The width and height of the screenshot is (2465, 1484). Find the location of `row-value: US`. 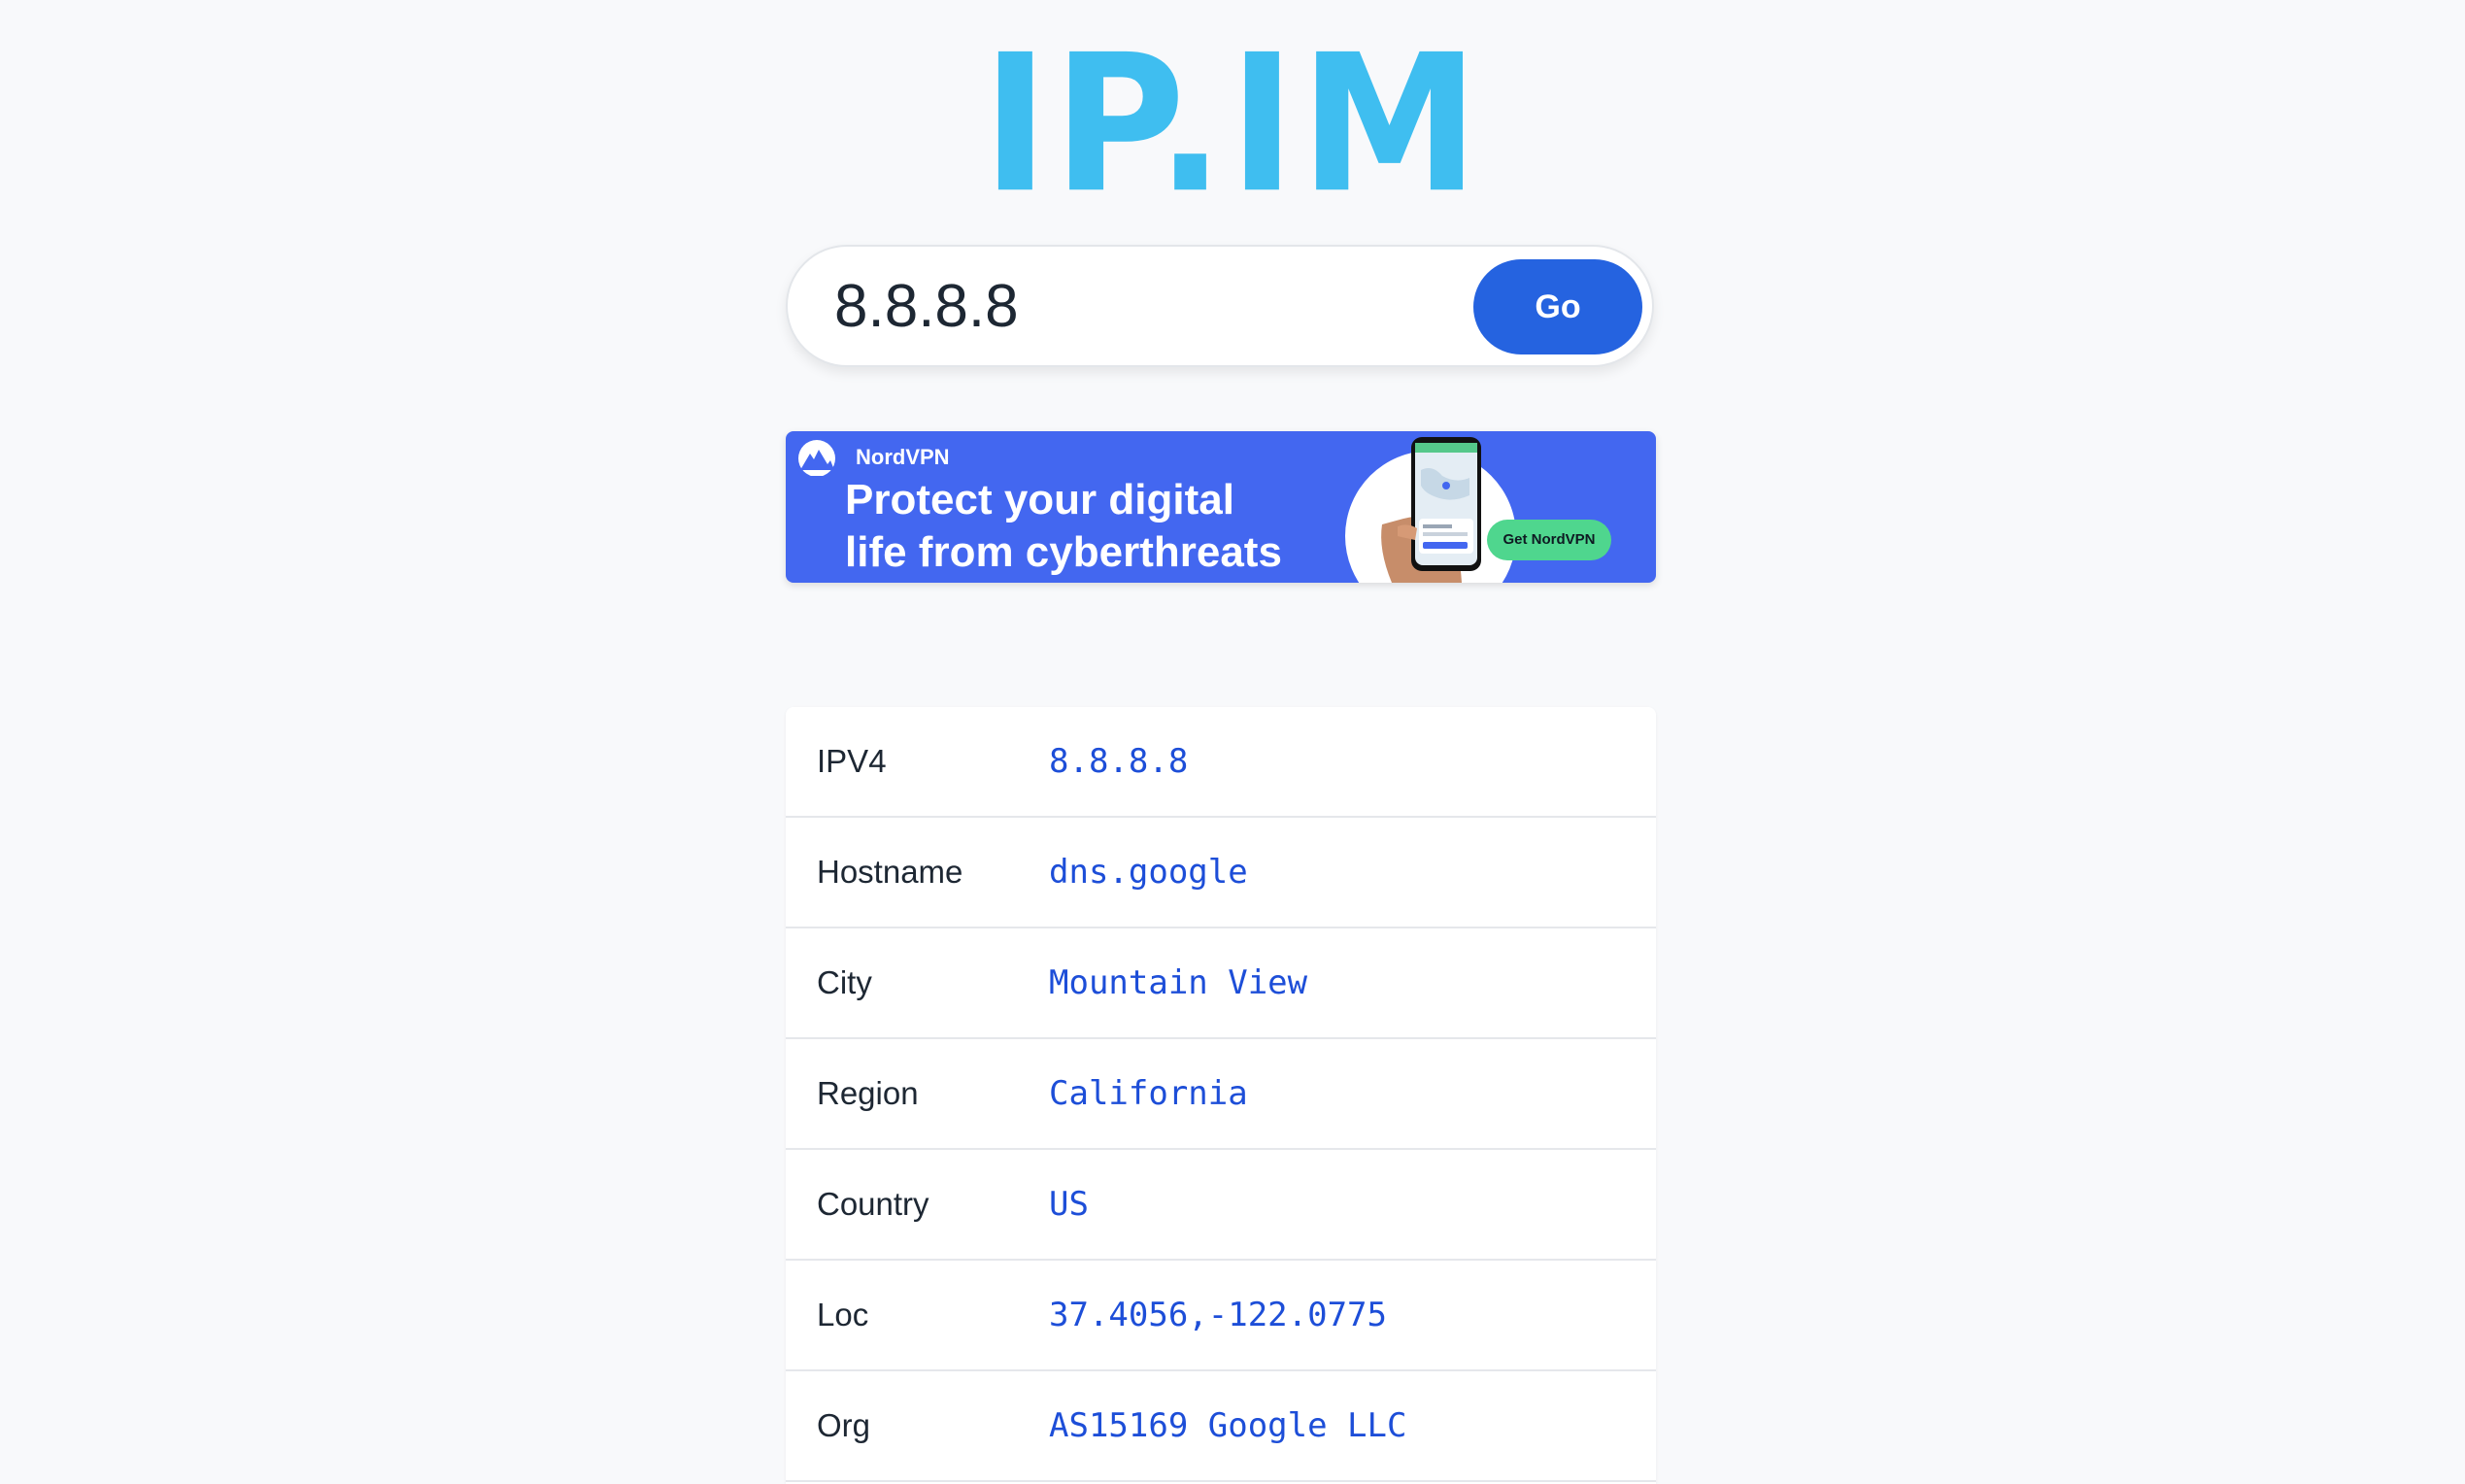

row-value: US is located at coordinates (1069, 1204).